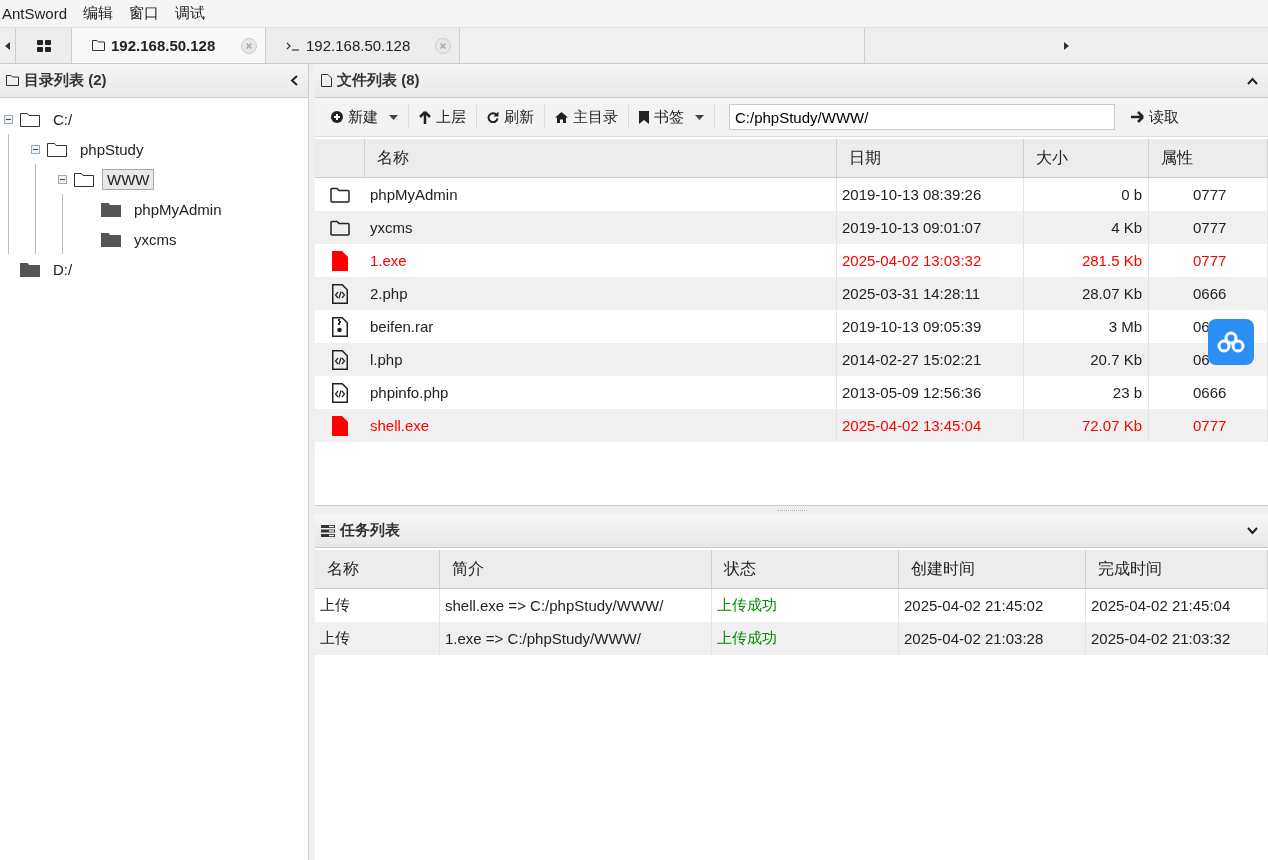  Describe the element at coordinates (340, 326) in the screenshot. I see `archive-file-icon` at that location.